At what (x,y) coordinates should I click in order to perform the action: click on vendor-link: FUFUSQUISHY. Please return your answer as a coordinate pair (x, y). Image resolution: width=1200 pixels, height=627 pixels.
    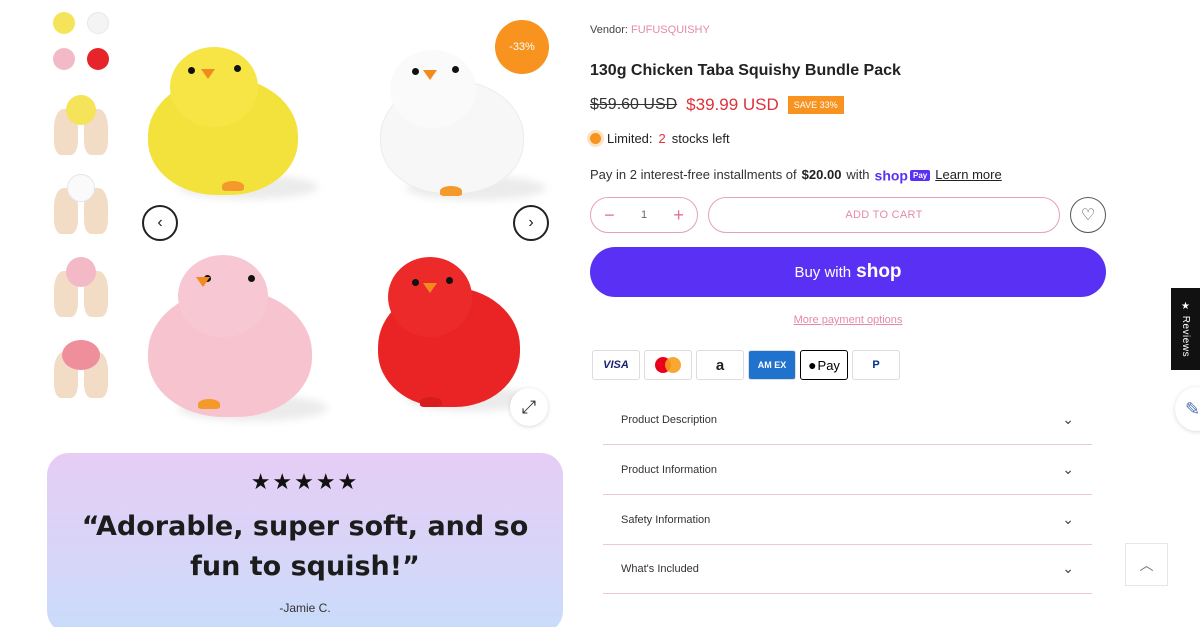
    Looking at the image, I should click on (670, 30).